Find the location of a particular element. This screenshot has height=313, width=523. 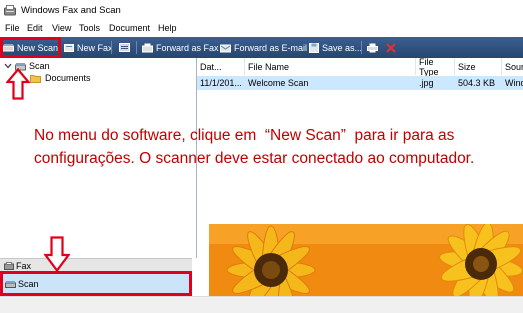

view-icon is located at coordinates (124, 47).